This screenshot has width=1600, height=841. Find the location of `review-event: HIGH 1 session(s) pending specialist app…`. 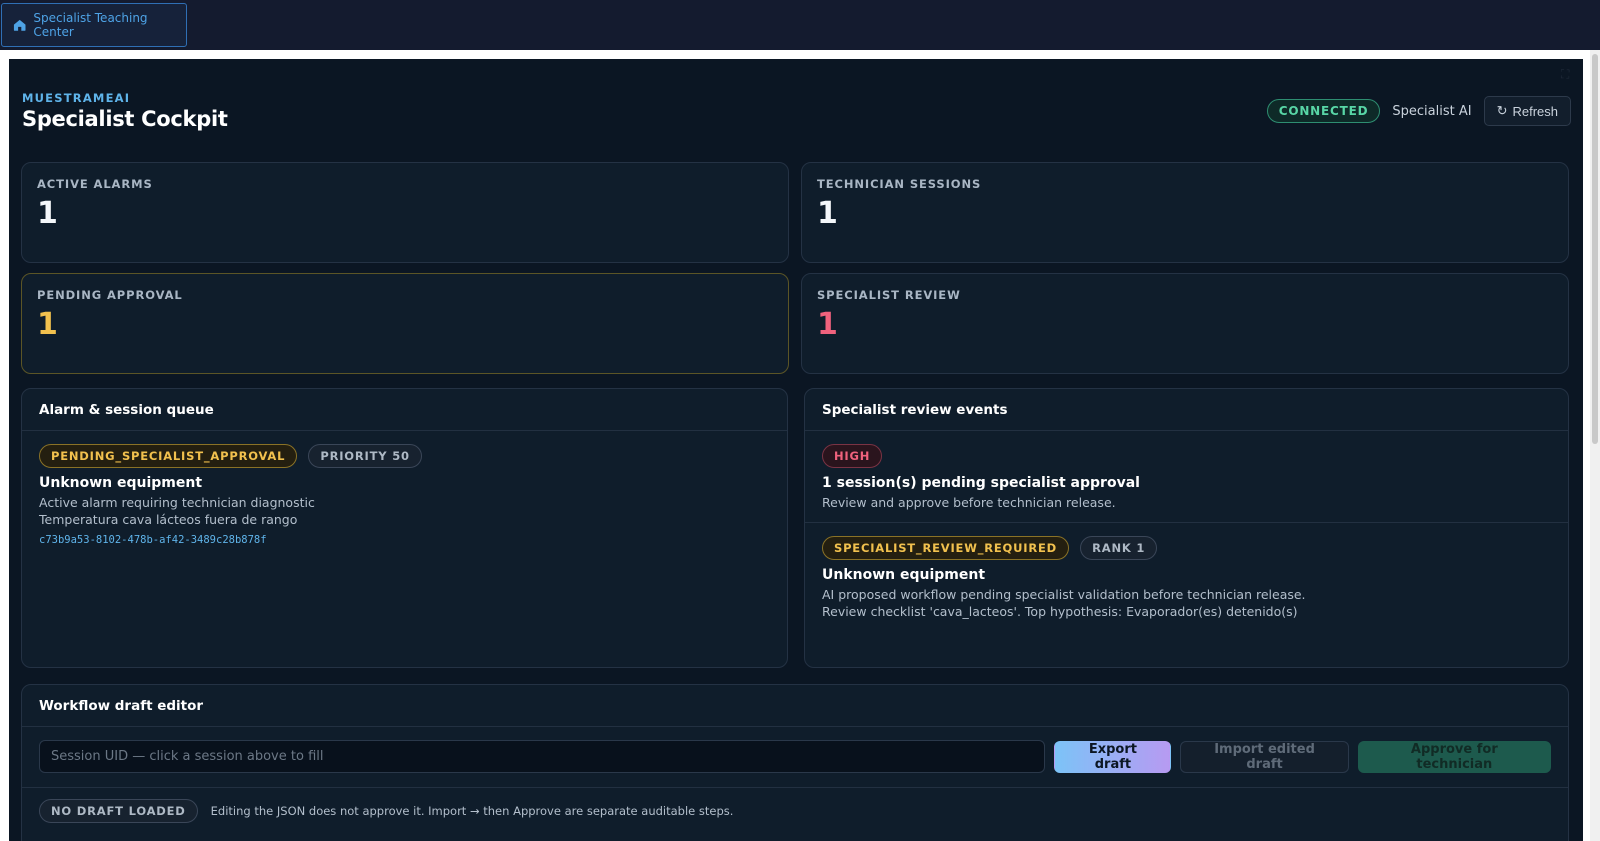

review-event: HIGH 1 session(s) pending specialist app… is located at coordinates (1186, 476).